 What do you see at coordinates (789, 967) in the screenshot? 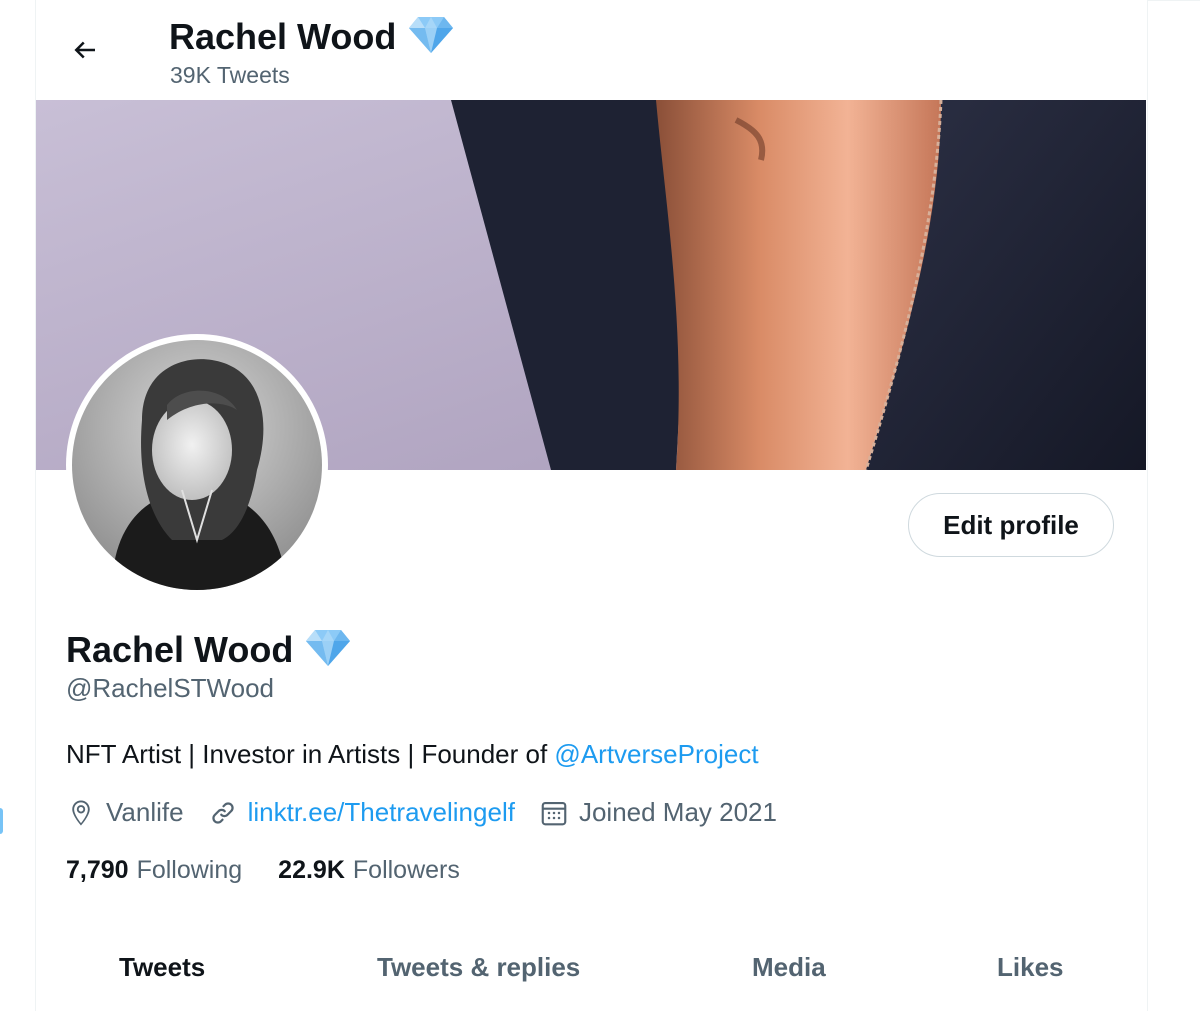
I see `tab-media: Media` at bounding box center [789, 967].